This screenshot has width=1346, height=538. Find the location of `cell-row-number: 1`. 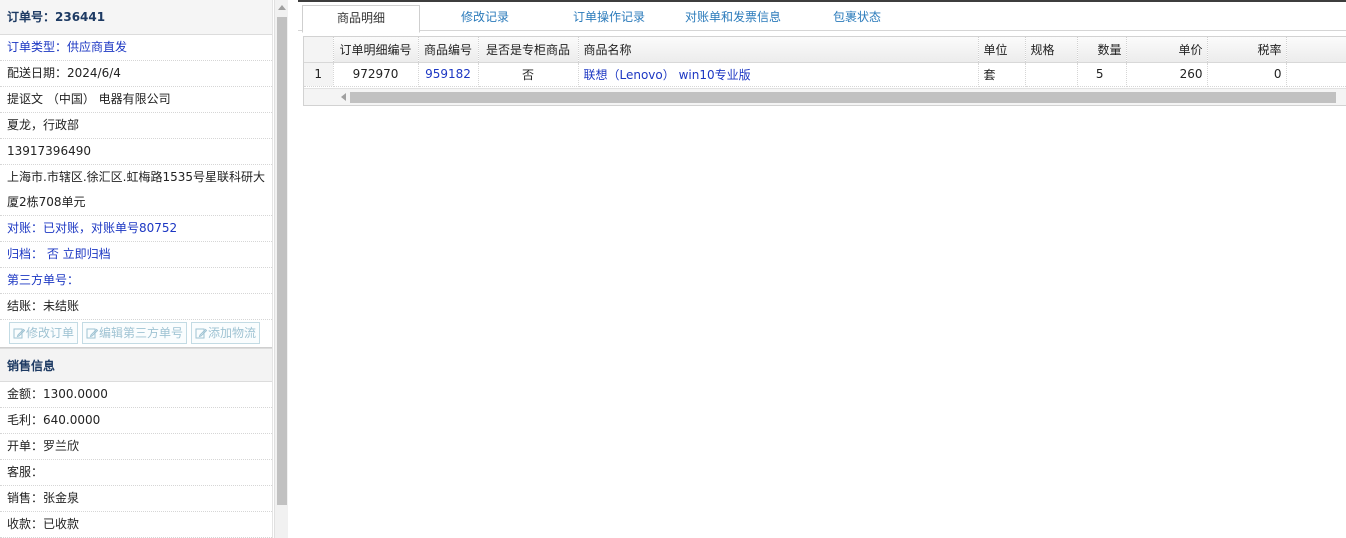

cell-row-number: 1 is located at coordinates (319, 74).